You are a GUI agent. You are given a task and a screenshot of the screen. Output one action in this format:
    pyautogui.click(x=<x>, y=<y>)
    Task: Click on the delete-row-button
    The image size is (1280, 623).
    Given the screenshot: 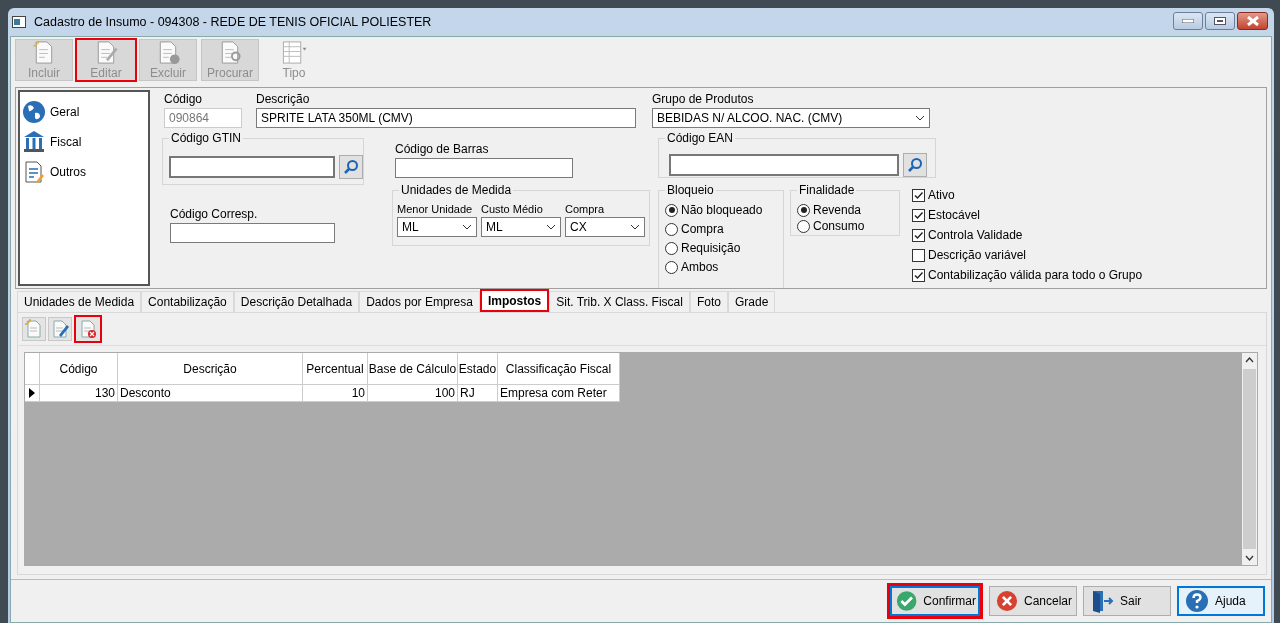 What is the action you would take?
    pyautogui.click(x=88, y=329)
    